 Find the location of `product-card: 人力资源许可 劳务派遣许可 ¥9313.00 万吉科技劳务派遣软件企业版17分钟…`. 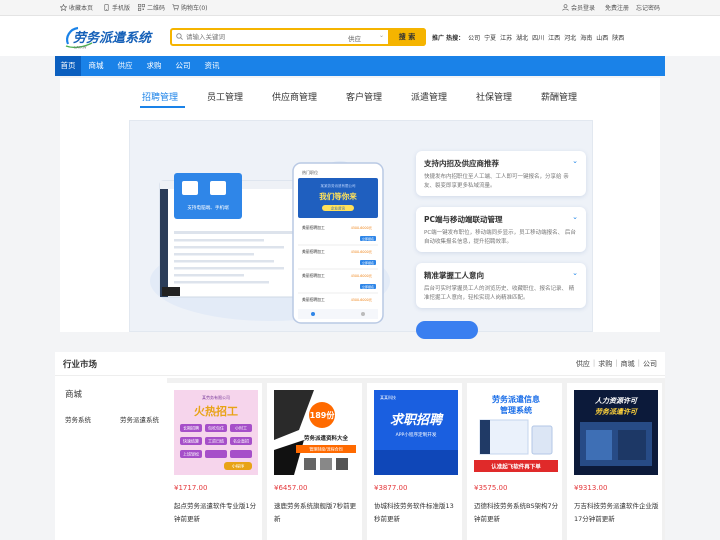

product-card: 人力资源许可 劳务派遣许可 ¥9313.00 万吉科技劳务派遣软件企业版17分钟… is located at coordinates (614, 461).